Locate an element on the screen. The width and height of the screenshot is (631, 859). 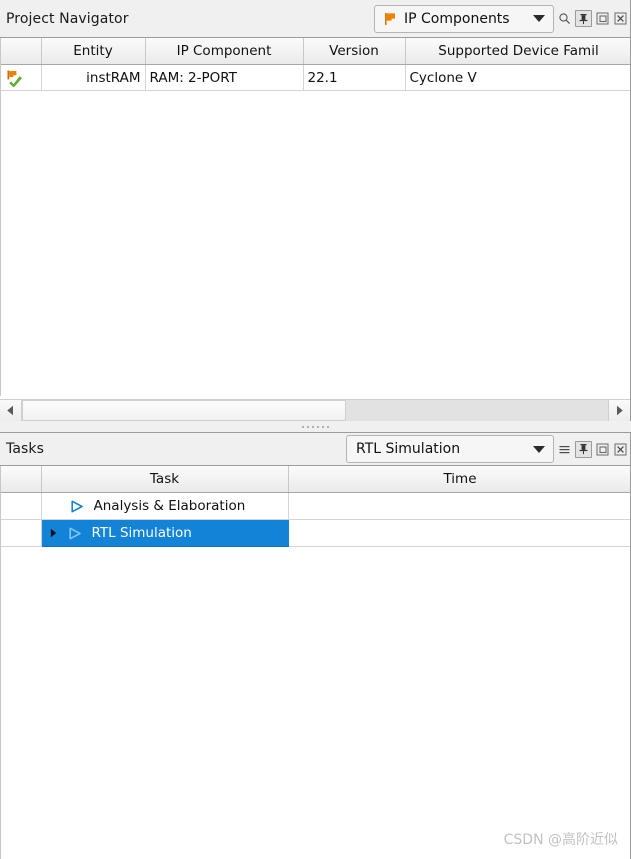
column-header-task: Task is located at coordinates (165, 479).